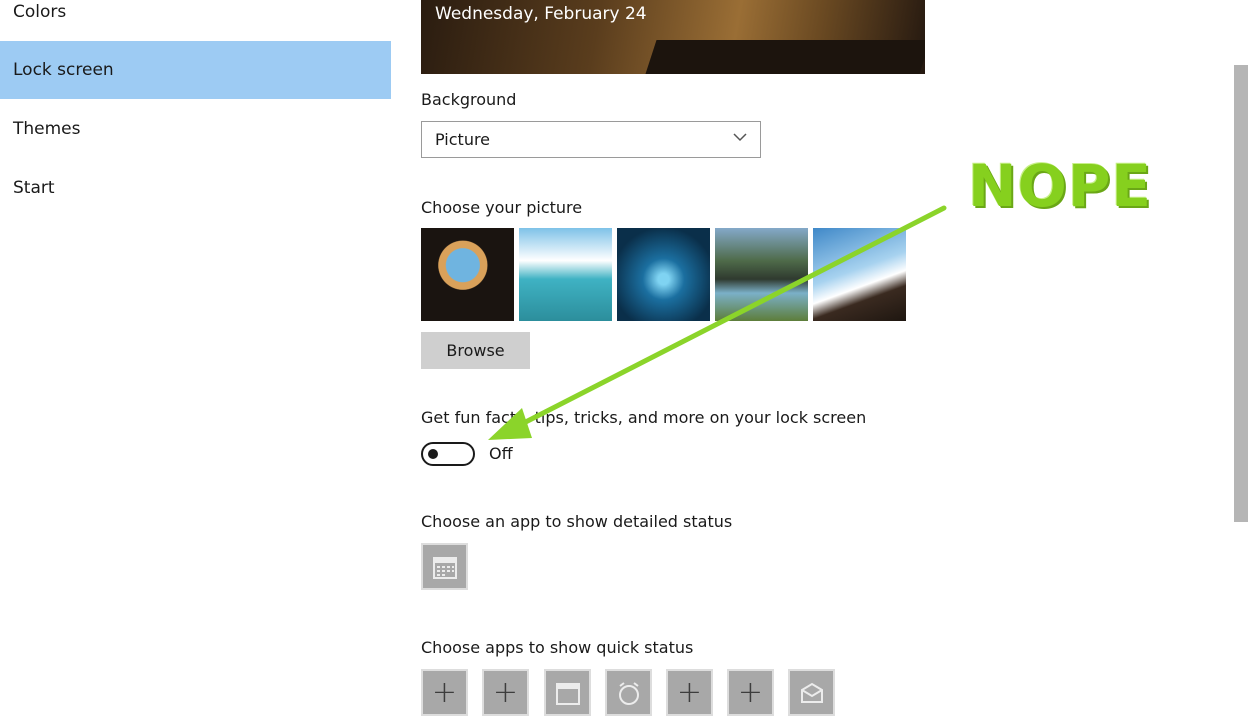 The width and height of the screenshot is (1248, 716). I want to click on browse-button: Browse, so click(475, 350).